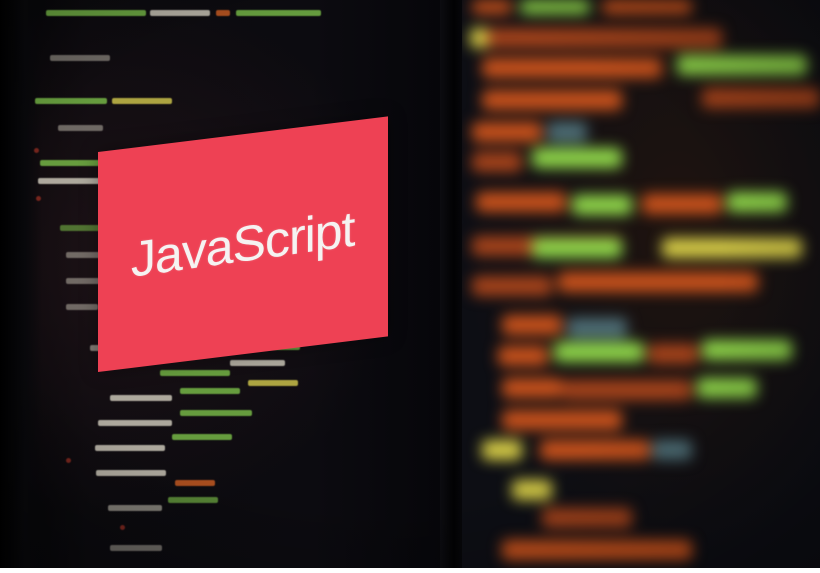  What do you see at coordinates (410, 570) in the screenshot?
I see `bottom-strip` at bounding box center [410, 570].